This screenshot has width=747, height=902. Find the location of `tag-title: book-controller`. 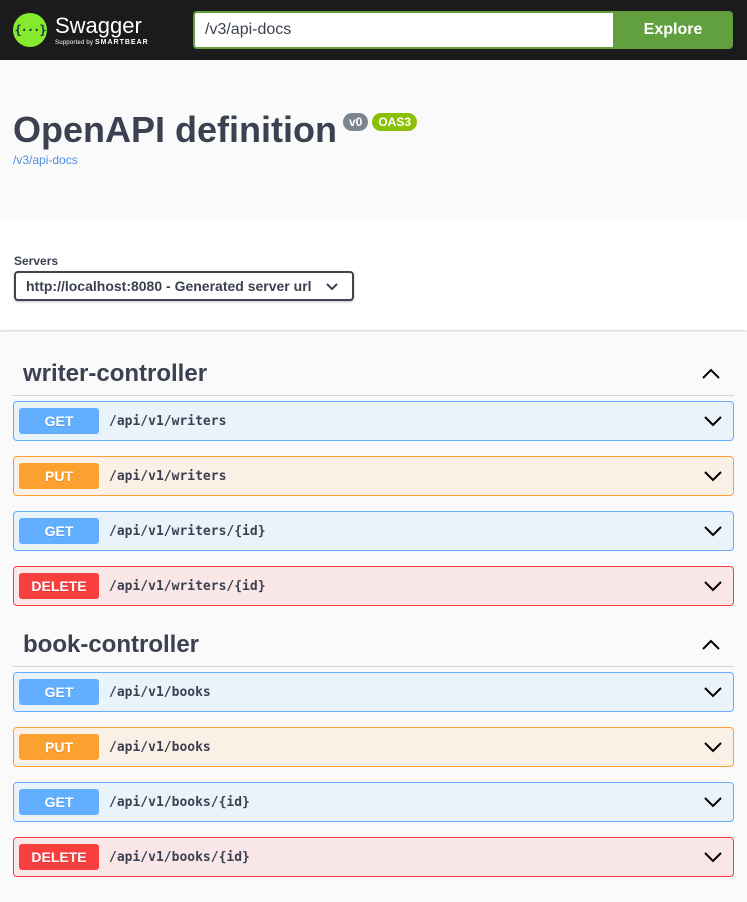

tag-title: book-controller is located at coordinates (111, 644).